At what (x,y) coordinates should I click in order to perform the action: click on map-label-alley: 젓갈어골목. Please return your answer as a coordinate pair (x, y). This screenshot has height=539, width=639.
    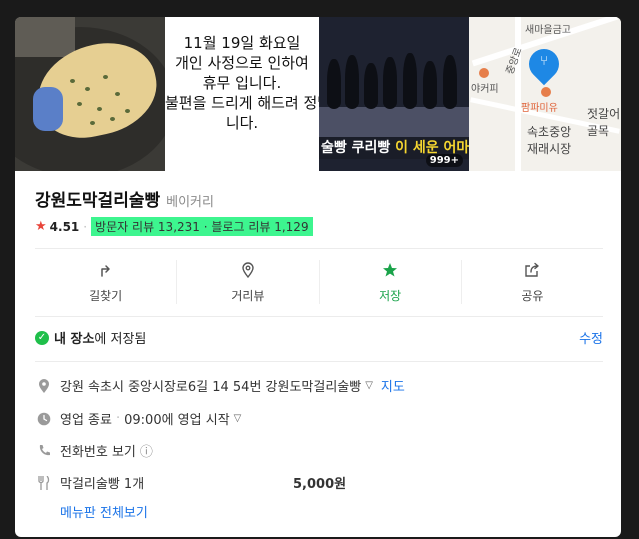
    Looking at the image, I should click on (603, 122).